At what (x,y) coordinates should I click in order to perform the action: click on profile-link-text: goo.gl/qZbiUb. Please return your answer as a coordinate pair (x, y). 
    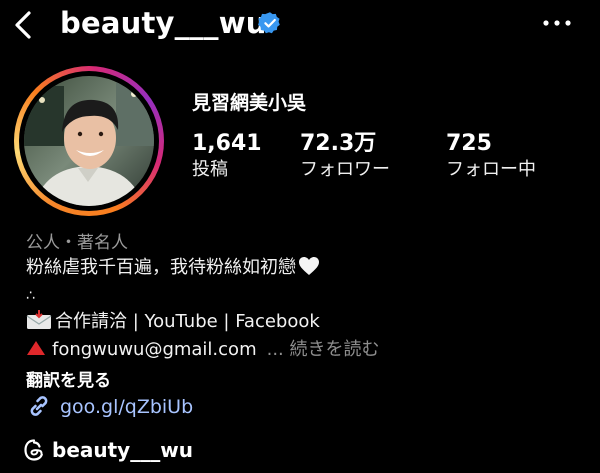
    Looking at the image, I should click on (126, 407).